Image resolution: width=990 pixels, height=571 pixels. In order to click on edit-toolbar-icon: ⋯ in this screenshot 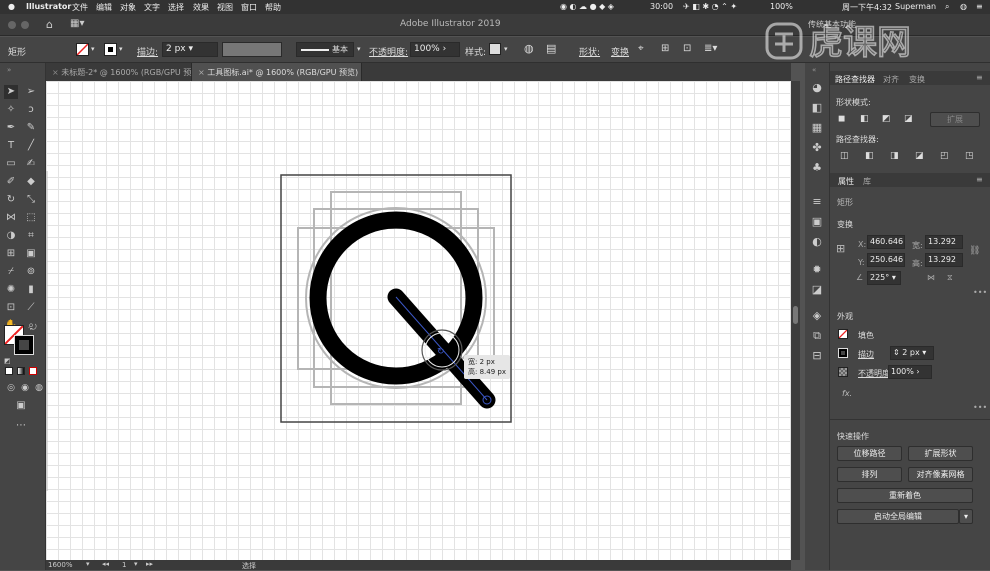, I will do `click(21, 426)`.